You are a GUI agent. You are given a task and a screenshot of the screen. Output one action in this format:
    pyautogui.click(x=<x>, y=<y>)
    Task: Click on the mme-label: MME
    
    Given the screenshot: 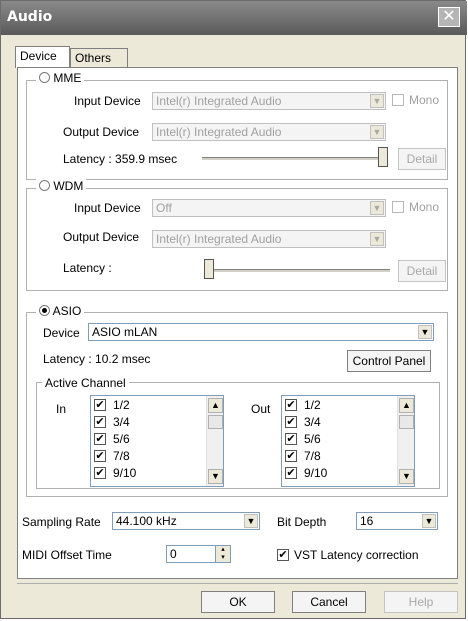 What is the action you would take?
    pyautogui.click(x=67, y=78)
    